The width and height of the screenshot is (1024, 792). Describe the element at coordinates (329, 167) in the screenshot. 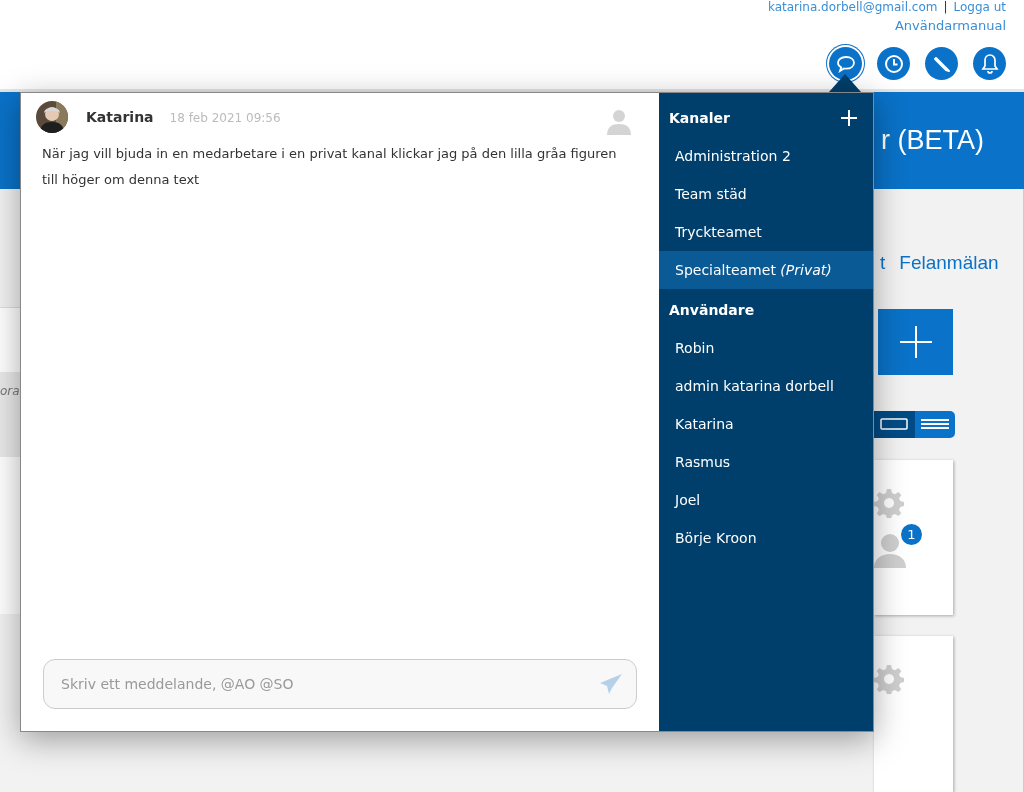

I see `message-text: När jag vill bjuda in en medarbetare i en privat kanal klickar jag på den lilla gråa figuren till höger om denna text` at that location.